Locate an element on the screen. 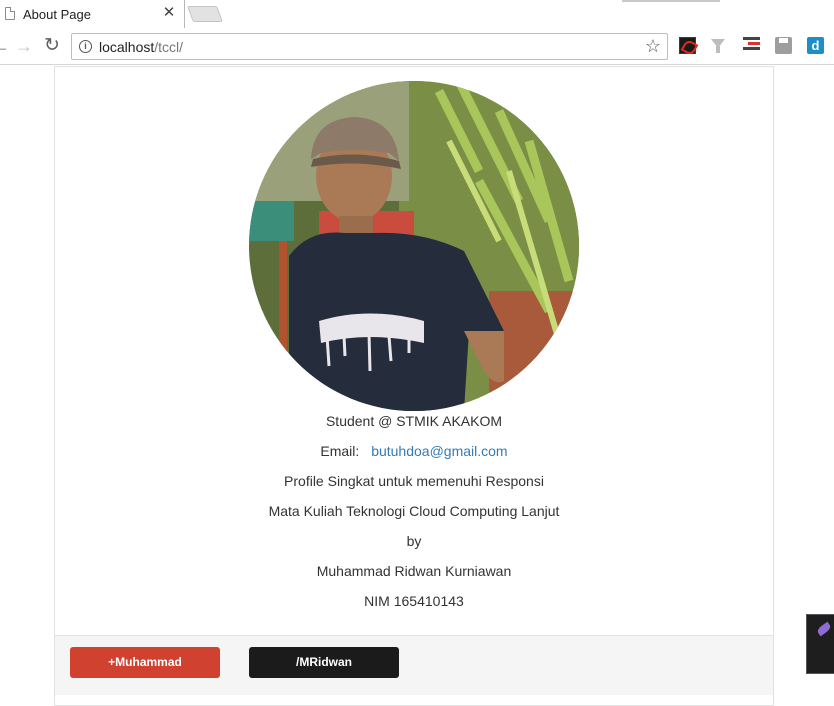  tabbar-strip is located at coordinates (671, 1).